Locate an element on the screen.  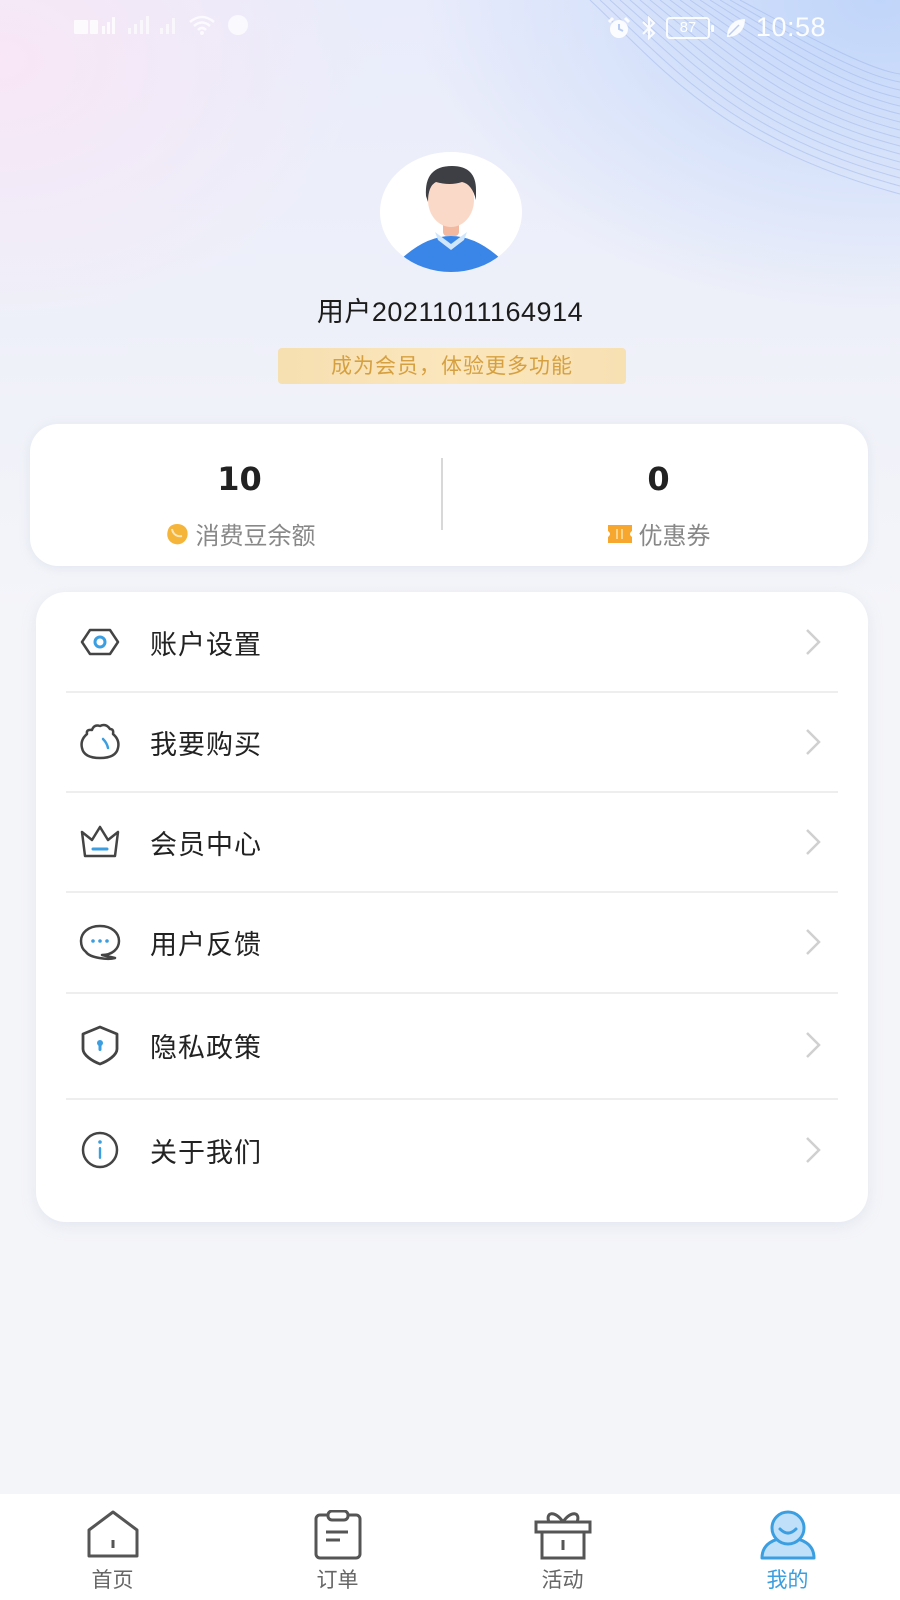
status-time: 10:58 is located at coordinates (790, 27).